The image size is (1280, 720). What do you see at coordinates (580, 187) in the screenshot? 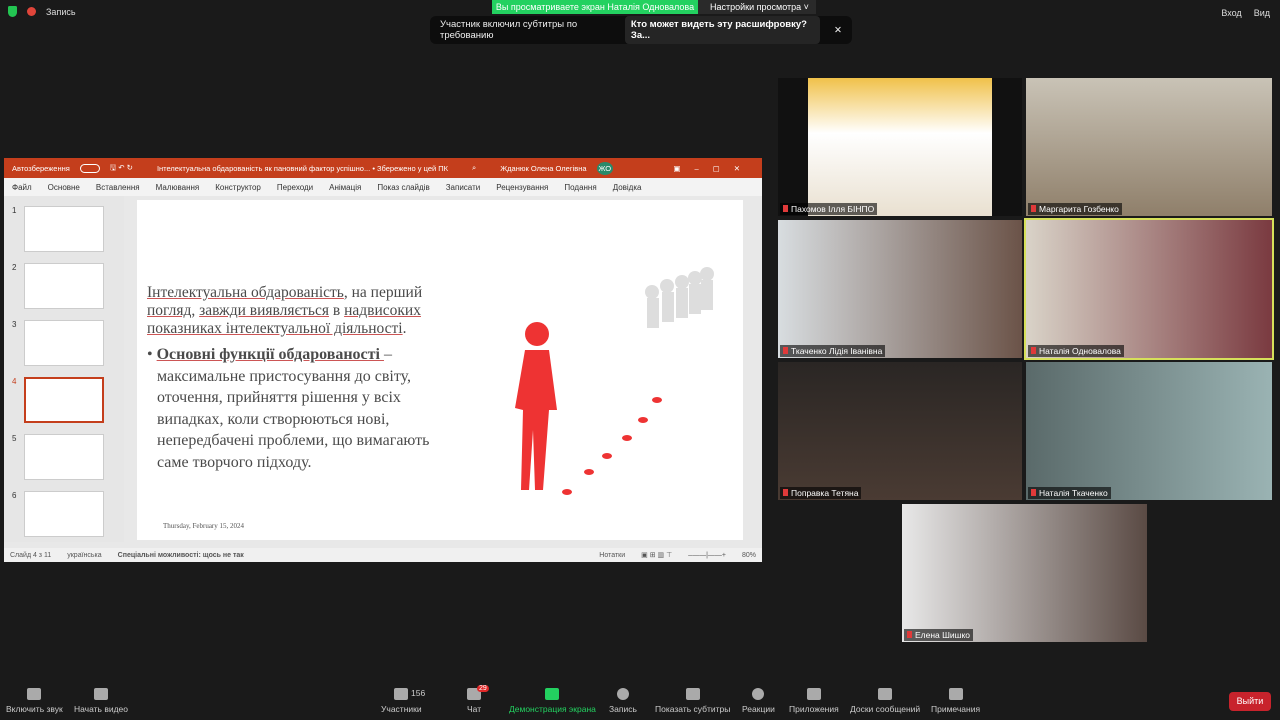
I see `tab-view: Подання` at bounding box center [580, 187].